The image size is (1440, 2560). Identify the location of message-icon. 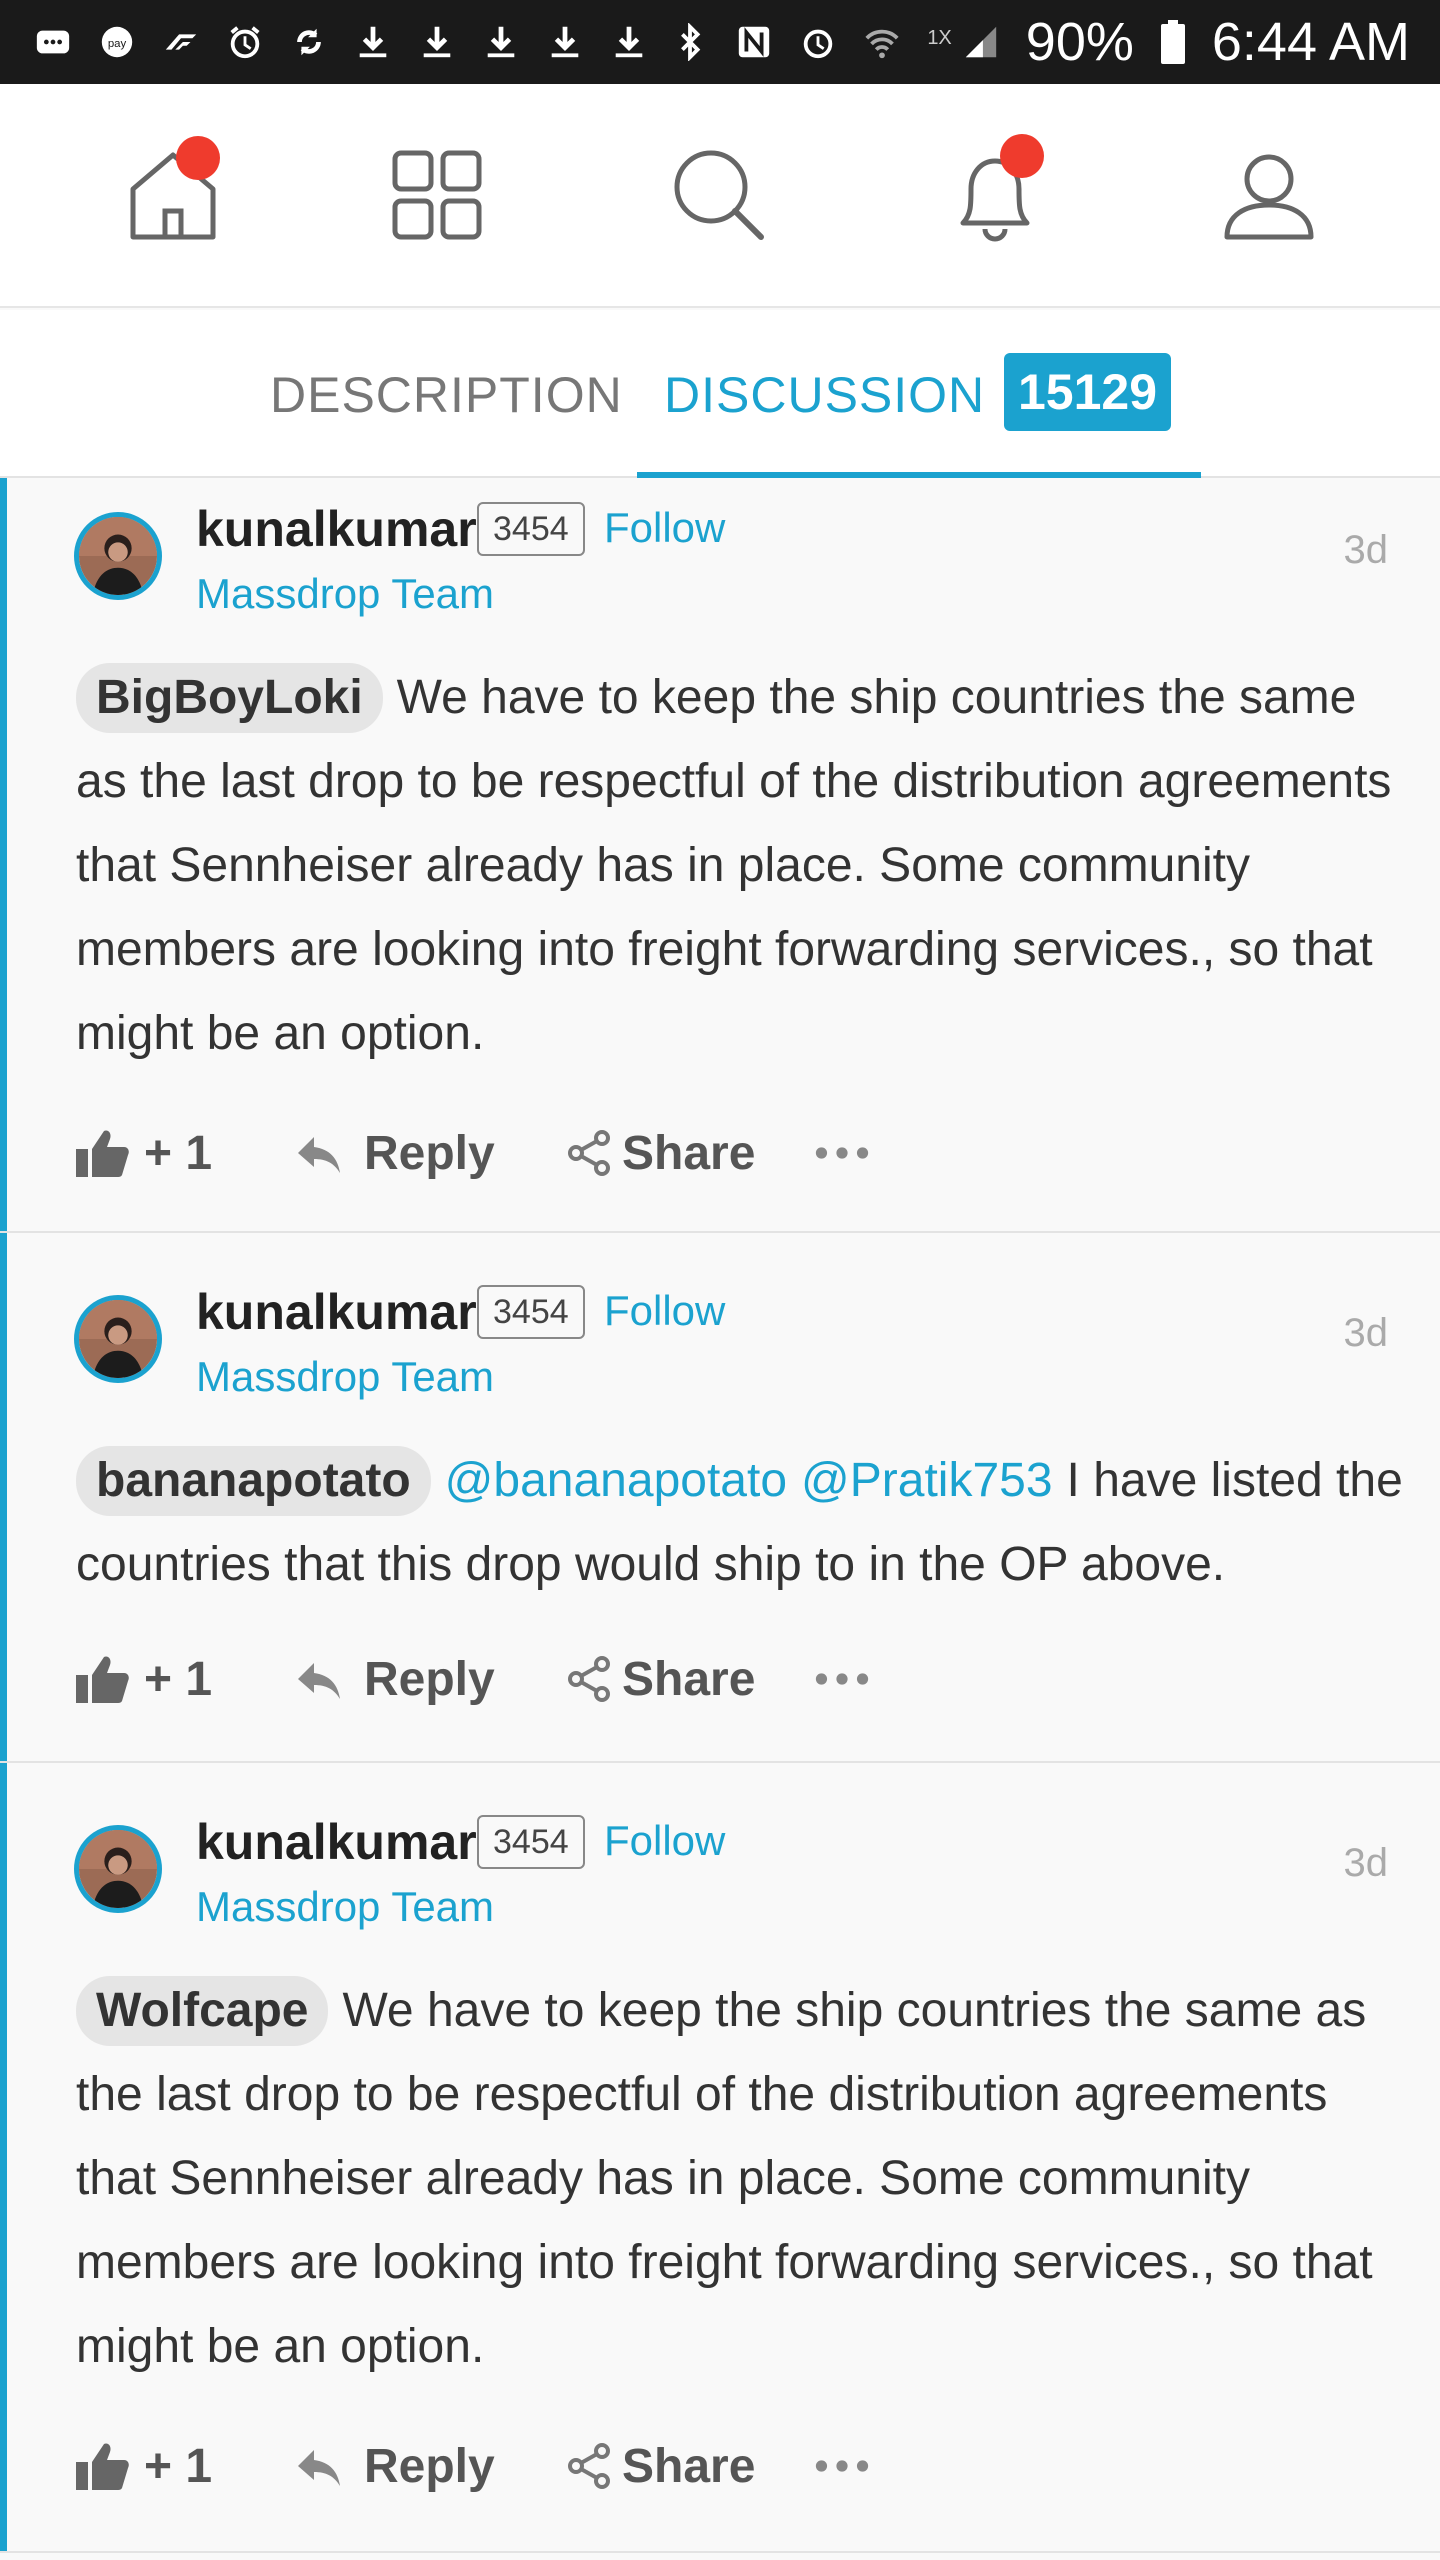
(53, 42).